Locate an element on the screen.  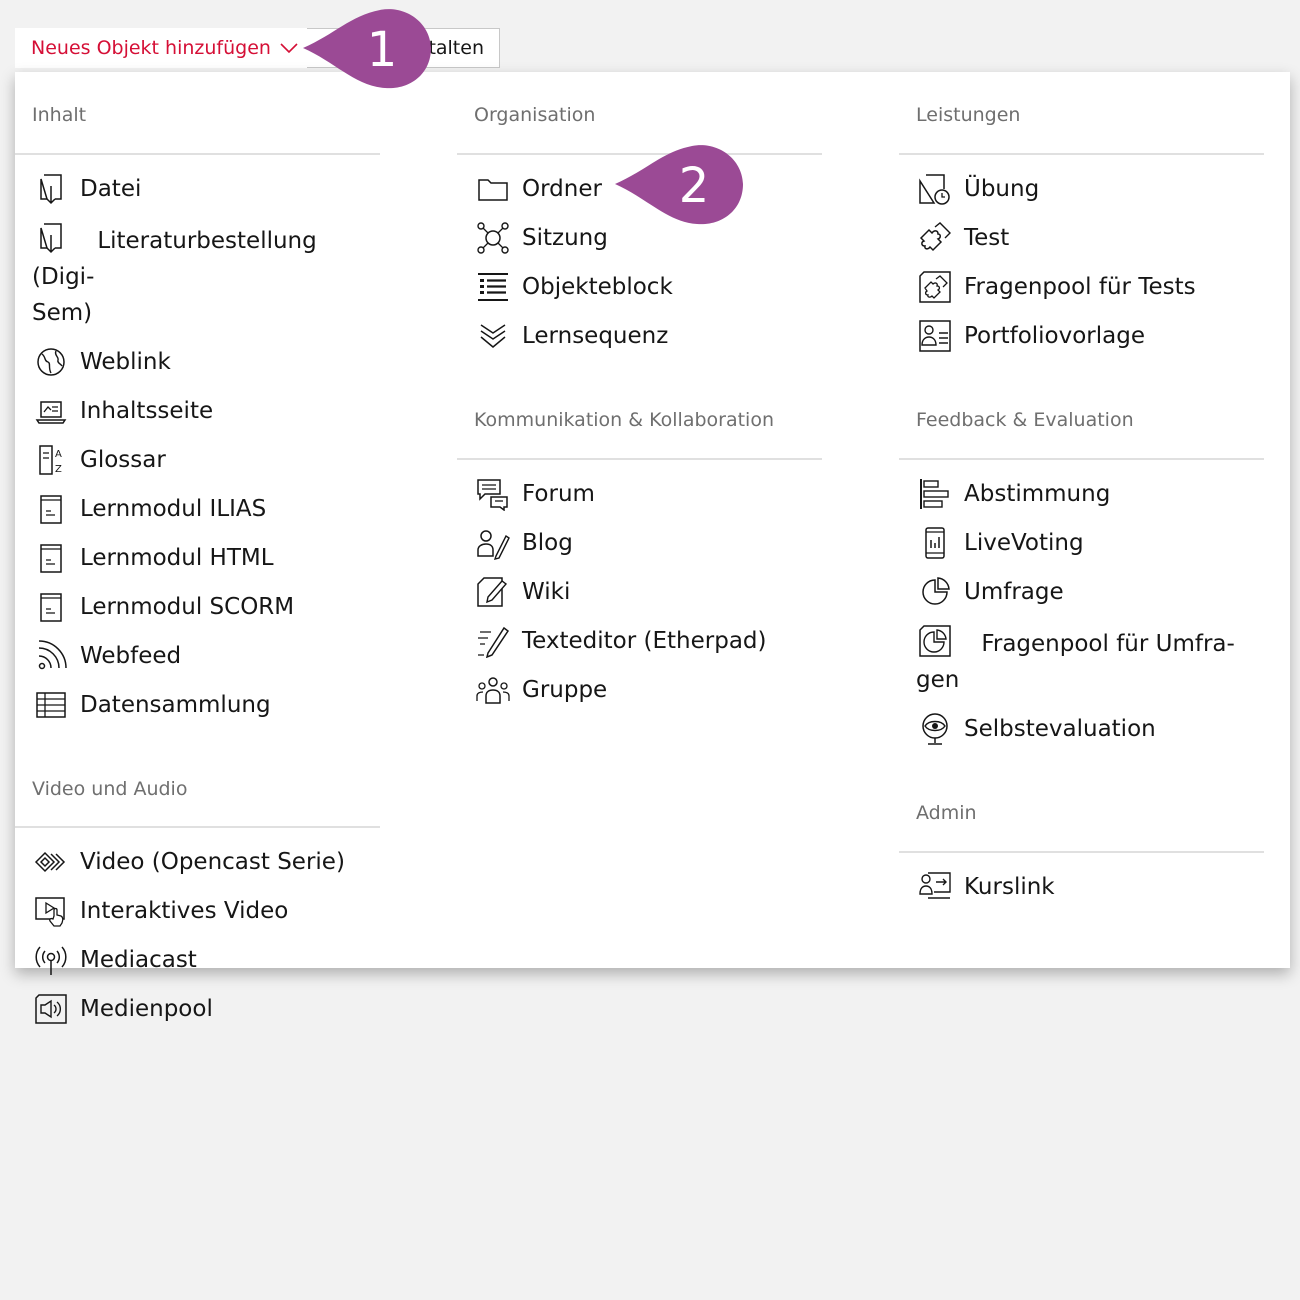
menu-item-medienpool: Medienpool is located at coordinates (197, 1009).